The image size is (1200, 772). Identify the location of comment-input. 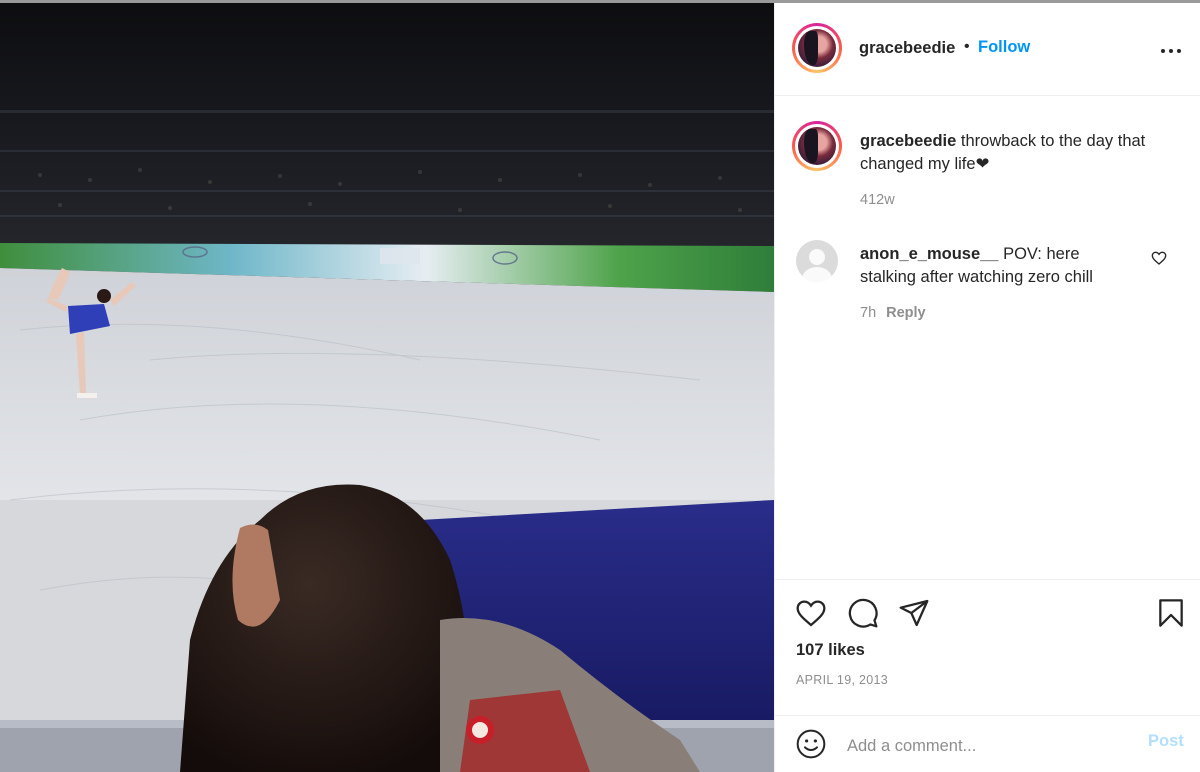
(992, 746).